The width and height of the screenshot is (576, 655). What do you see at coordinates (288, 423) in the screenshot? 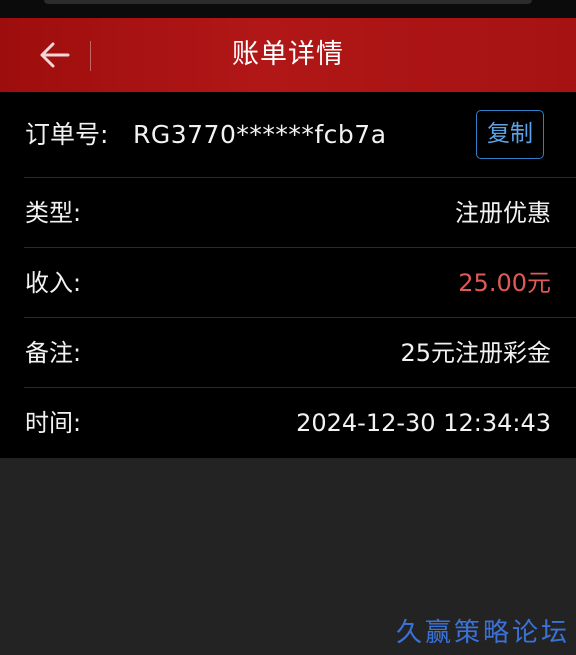
I see `time-row: 时间: 2024-12-30 12:34:43` at bounding box center [288, 423].